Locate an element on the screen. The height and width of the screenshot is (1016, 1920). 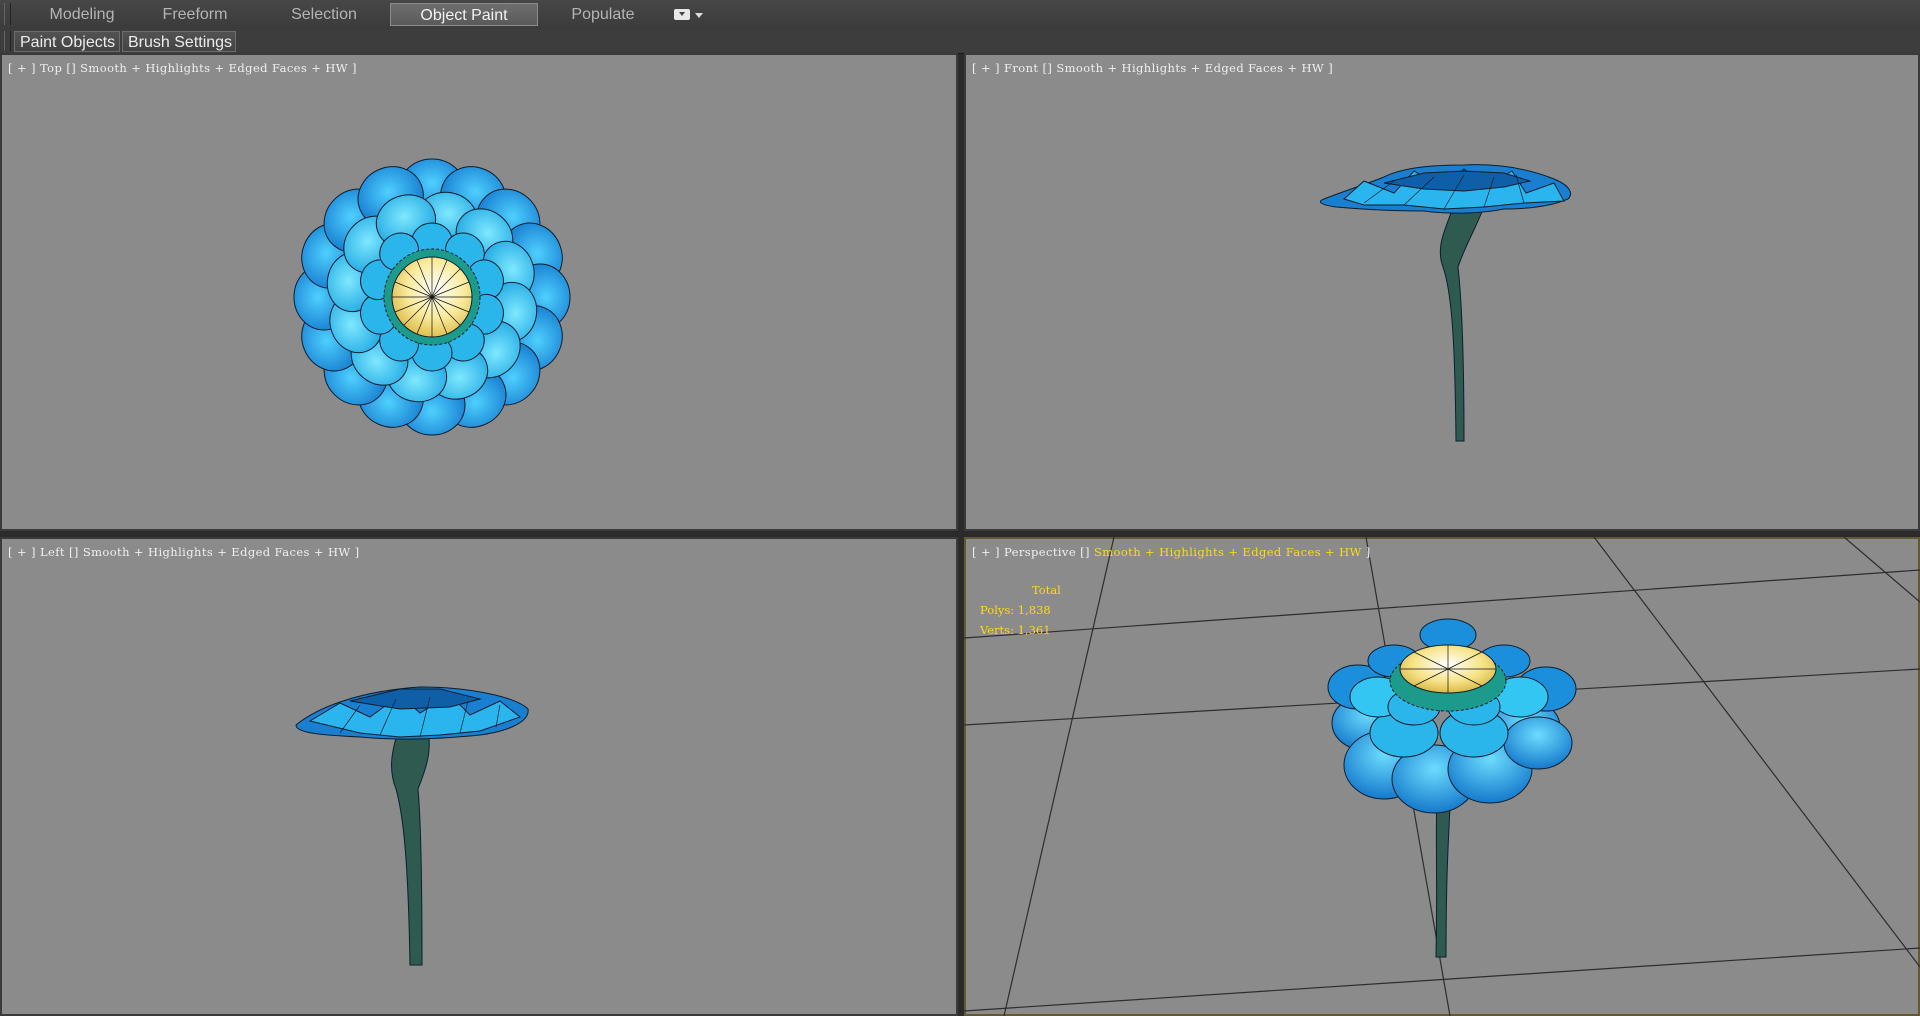
ribbon-panel: Paint Objects Brush Settings is located at coordinates (960, 41).